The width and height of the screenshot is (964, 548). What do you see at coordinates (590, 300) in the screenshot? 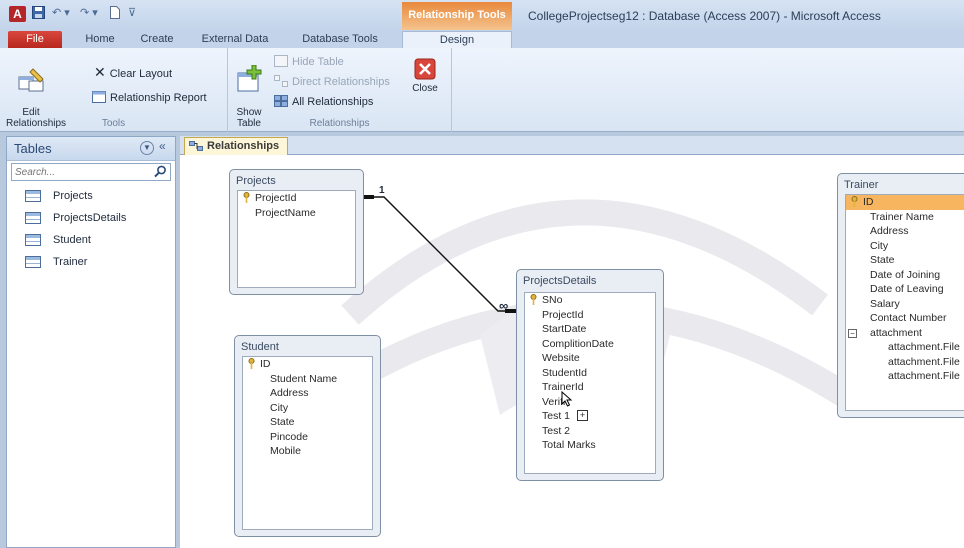
I see `field-row: SNo` at bounding box center [590, 300].